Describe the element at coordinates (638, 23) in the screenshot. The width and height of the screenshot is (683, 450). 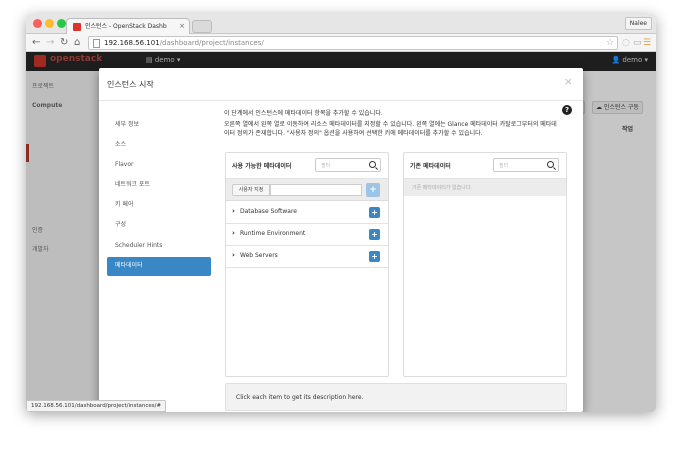
I see `profile-button: Nalee` at that location.